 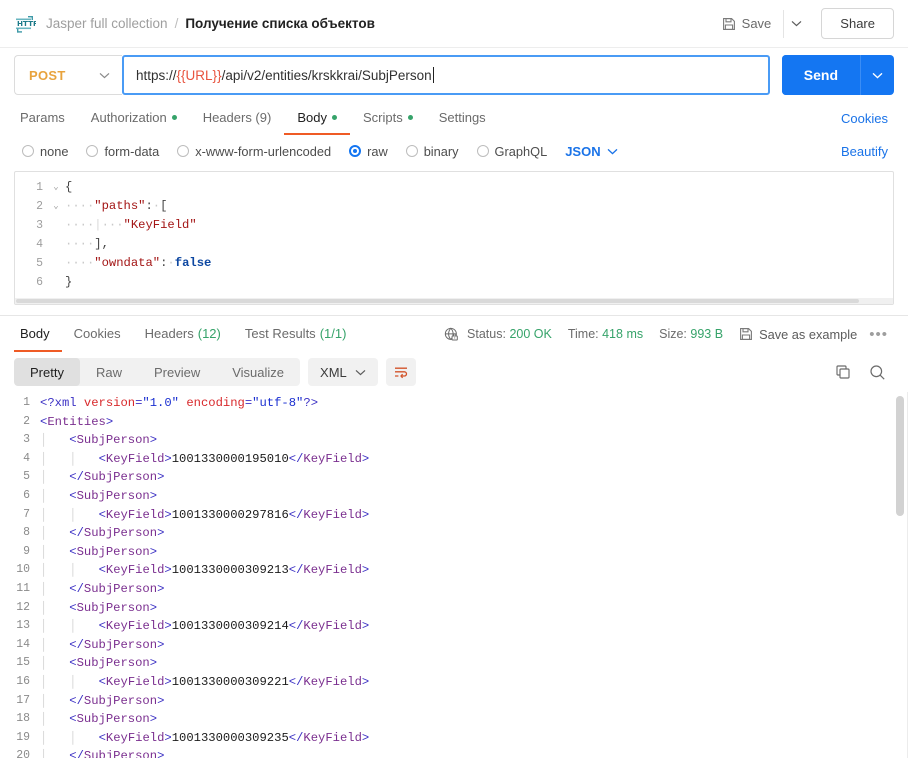 What do you see at coordinates (183, 334) in the screenshot?
I see `response-tab-headers: Headers (12)` at bounding box center [183, 334].